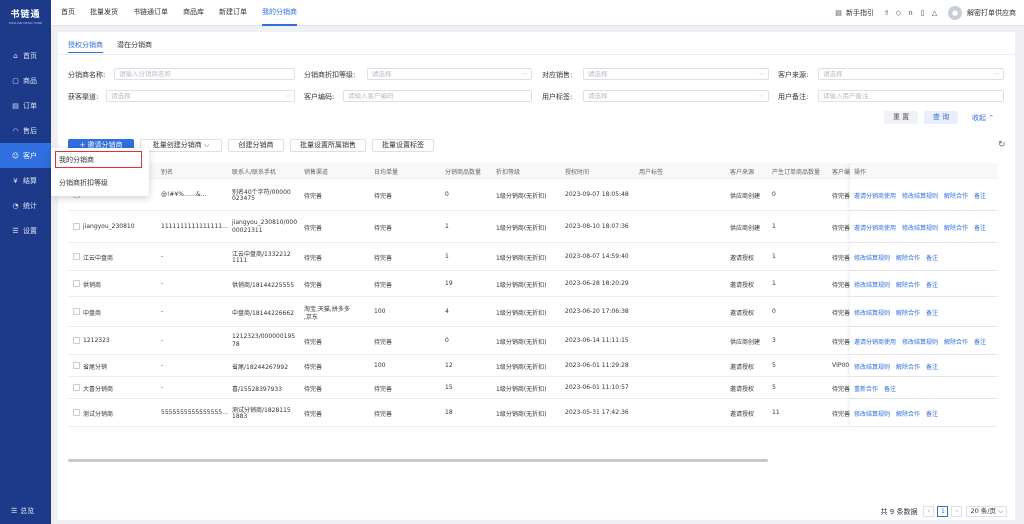  I want to click on top-tab-4: 新建订单, so click(233, 13).